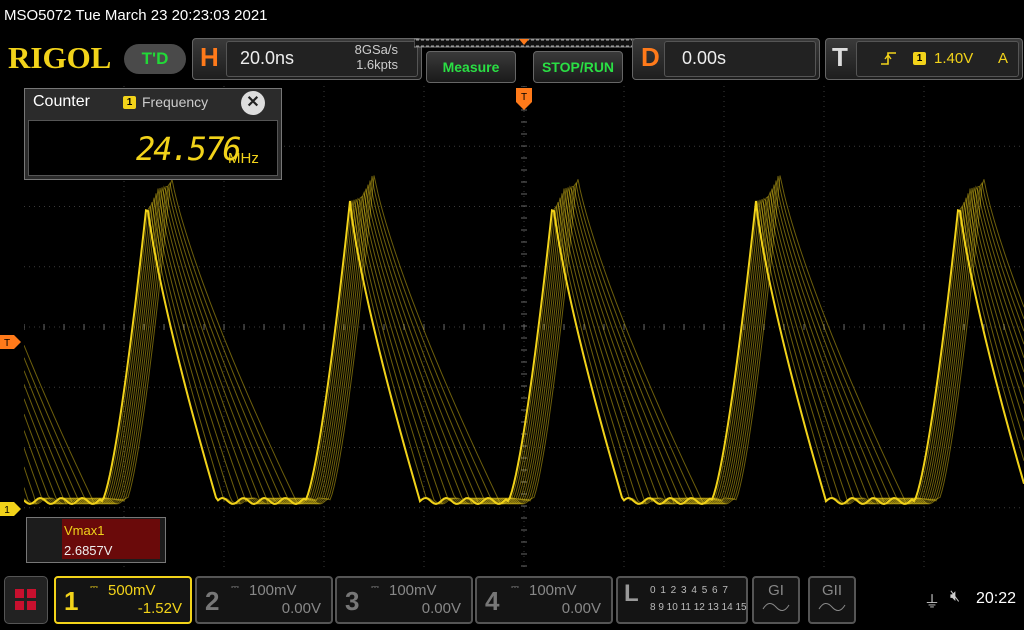 The width and height of the screenshot is (1024, 630). What do you see at coordinates (932, 602) in the screenshot?
I see `usb-icon: ⏚` at bounding box center [932, 602].